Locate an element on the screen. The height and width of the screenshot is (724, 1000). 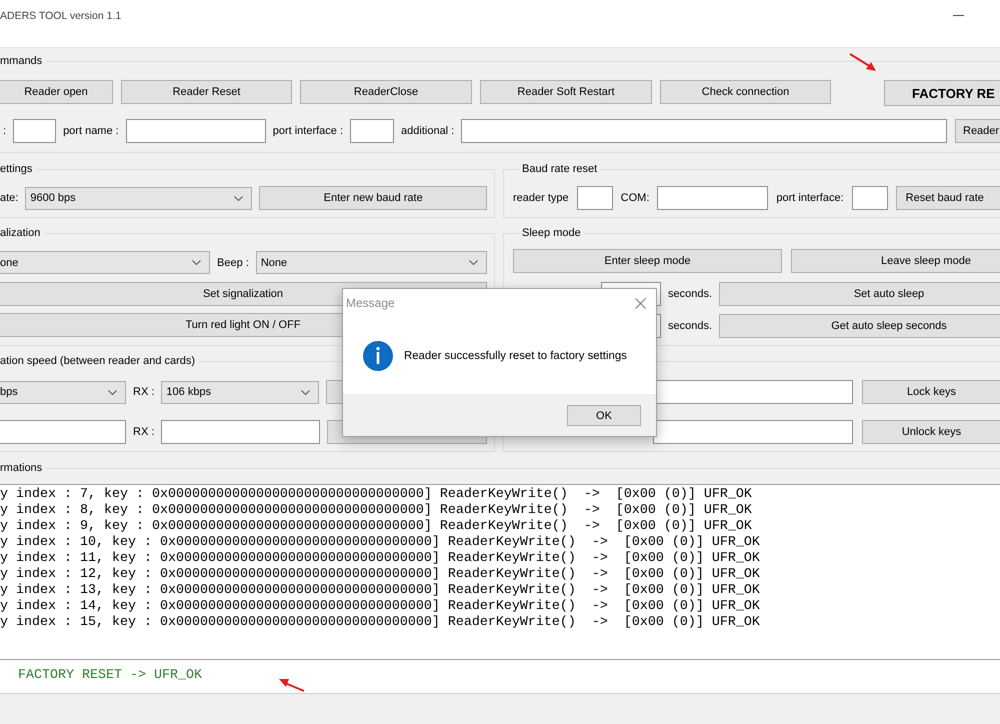
field-label: reader type is located at coordinates (541, 198).